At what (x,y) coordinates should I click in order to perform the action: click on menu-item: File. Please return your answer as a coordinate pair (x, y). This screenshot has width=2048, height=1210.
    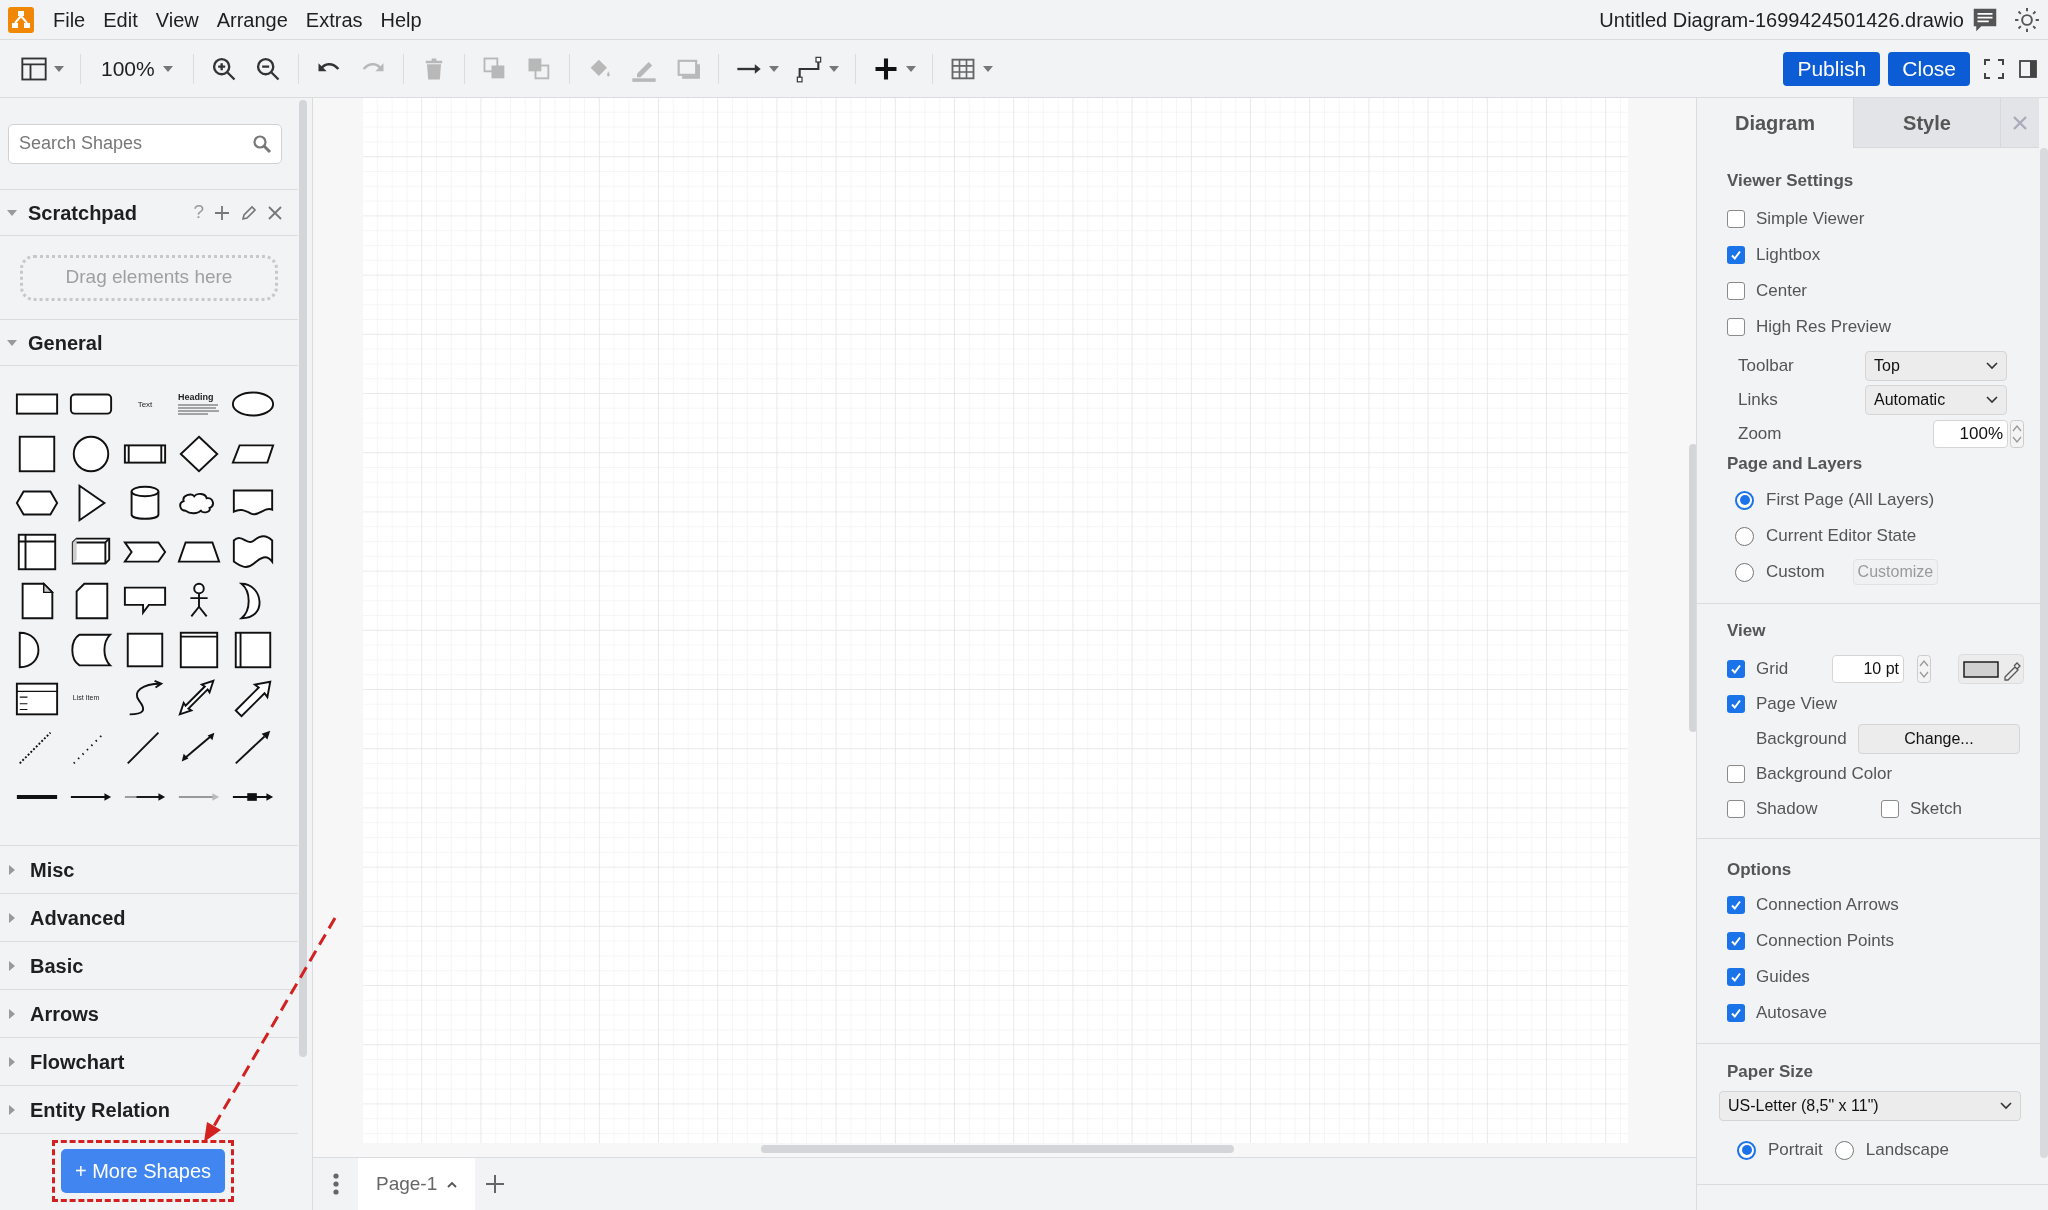
    Looking at the image, I should click on (69, 19).